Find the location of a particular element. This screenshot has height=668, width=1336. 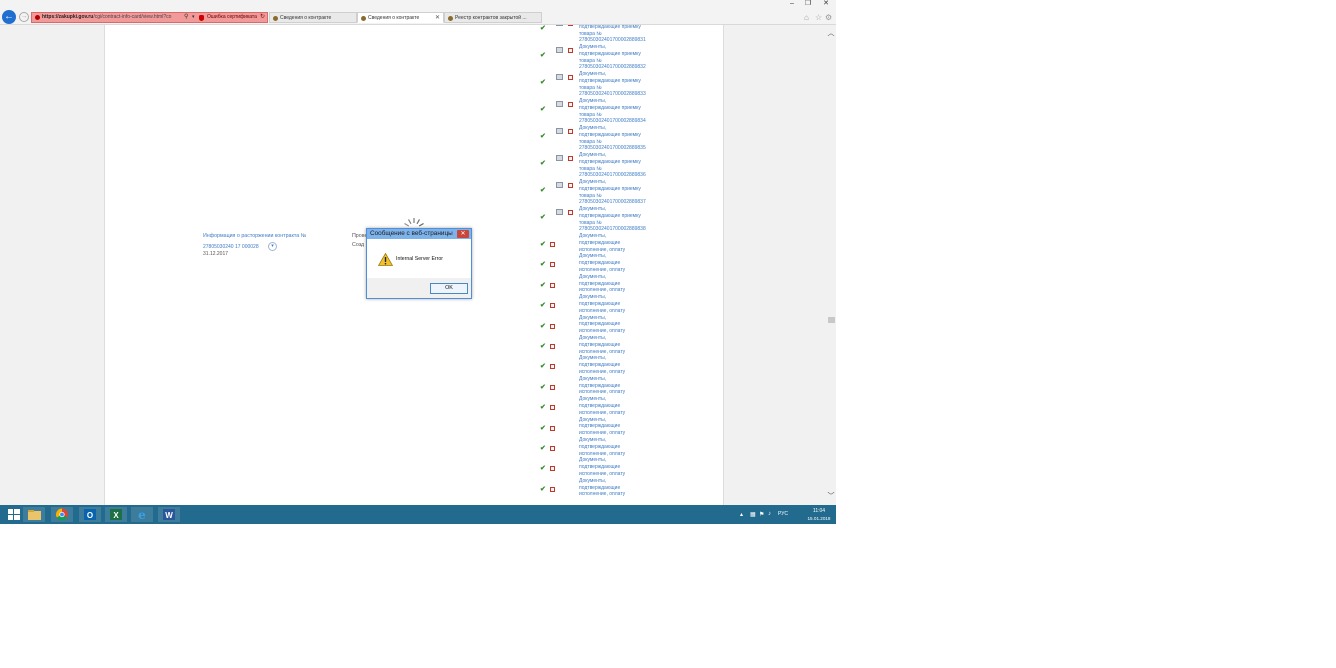

doc-number: 278050302401700002889837 is located at coordinates (612, 202).